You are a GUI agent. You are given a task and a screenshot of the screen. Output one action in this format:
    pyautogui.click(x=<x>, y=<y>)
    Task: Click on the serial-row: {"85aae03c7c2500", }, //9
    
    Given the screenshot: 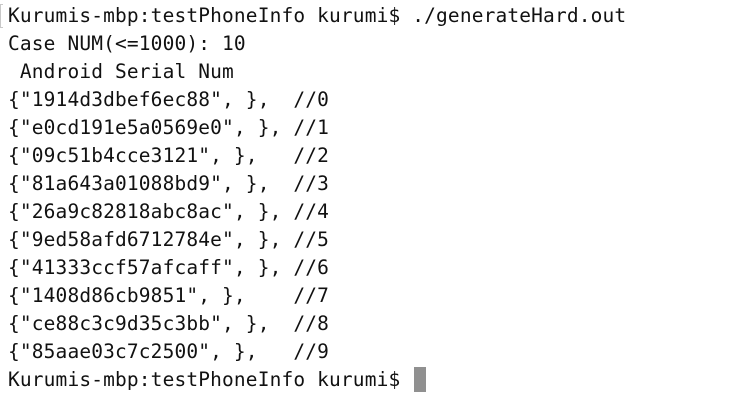 What is the action you would take?
    pyautogui.click(x=169, y=351)
    